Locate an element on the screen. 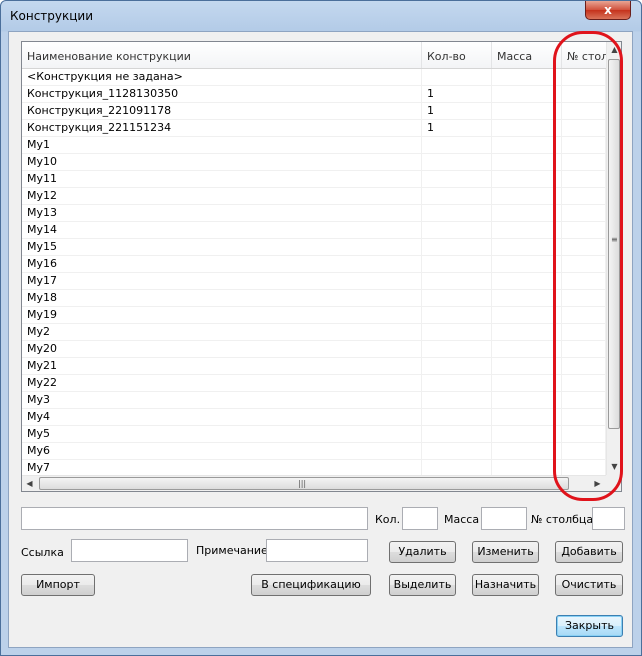 The width and height of the screenshot is (642, 656). table-row: Mу14 is located at coordinates (314, 230).